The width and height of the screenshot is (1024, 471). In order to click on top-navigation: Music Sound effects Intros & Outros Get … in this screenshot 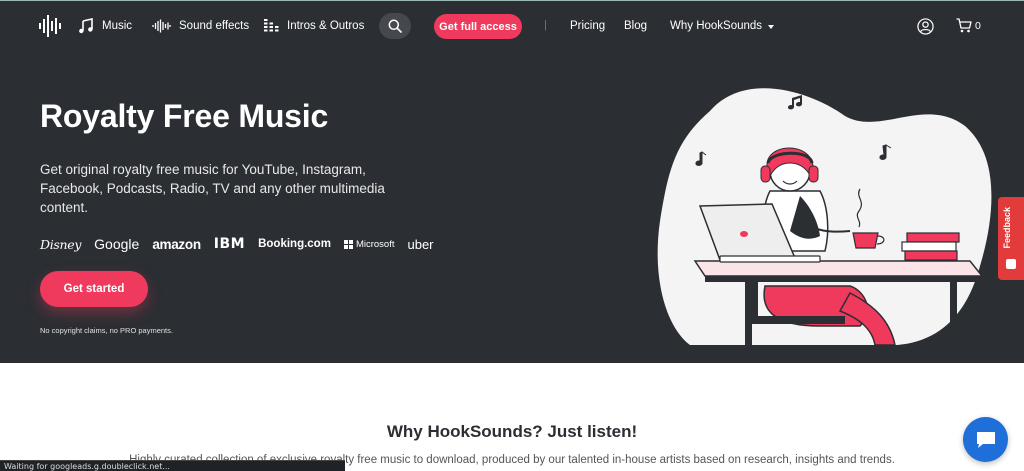, I will do `click(512, 26)`.